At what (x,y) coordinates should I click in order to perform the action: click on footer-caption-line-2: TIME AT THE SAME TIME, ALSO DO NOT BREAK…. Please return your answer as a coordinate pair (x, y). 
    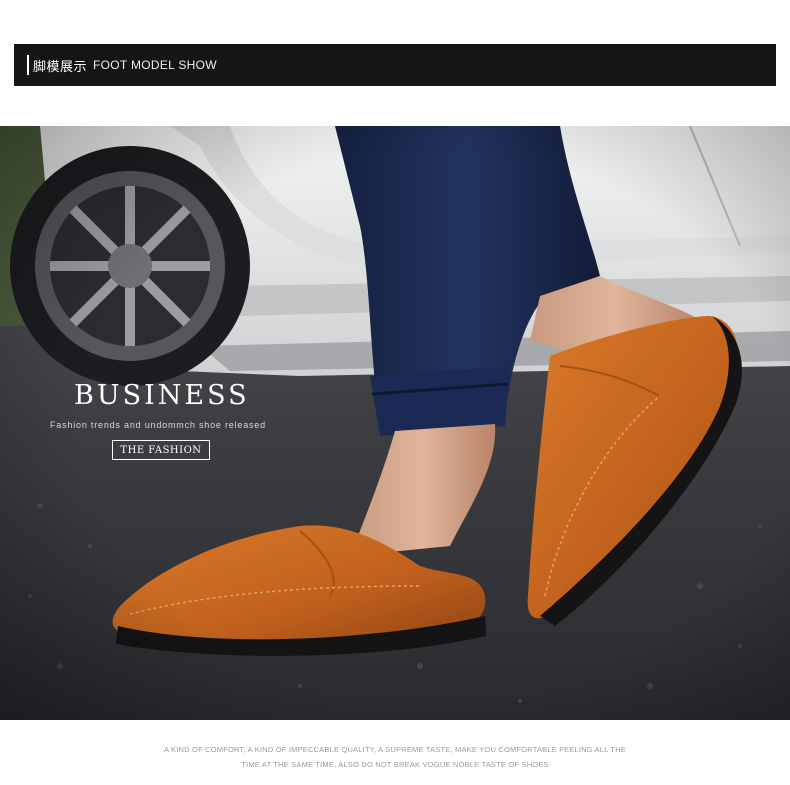
    Looking at the image, I should click on (395, 764).